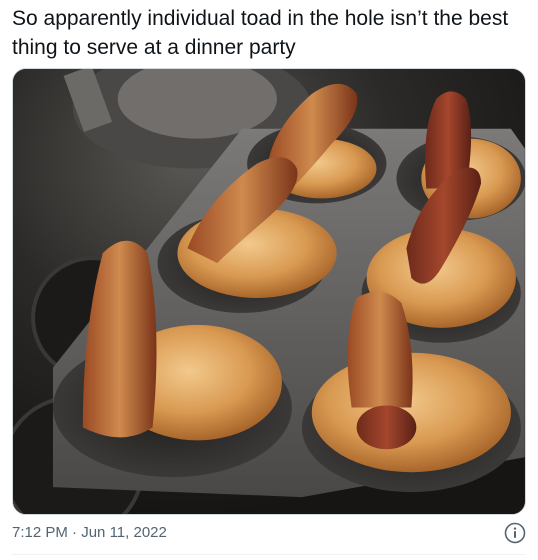 This screenshot has height=560, width=538. I want to click on tweet-timestamp: 7:12 PM · Jun 11, 2022, so click(89, 532).